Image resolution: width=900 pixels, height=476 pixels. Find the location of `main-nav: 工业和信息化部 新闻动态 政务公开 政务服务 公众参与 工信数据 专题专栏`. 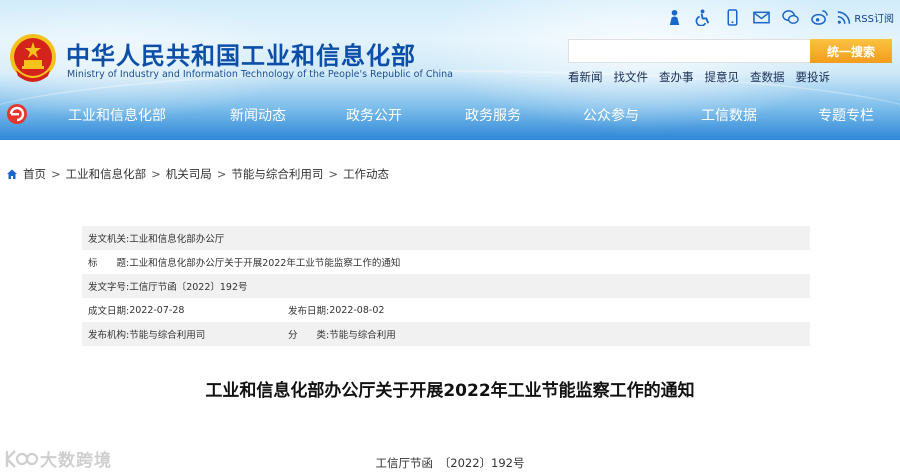

main-nav: 工业和信息化部 新闻动态 政务公开 政务服务 公众参与 工信数据 专题专栏 is located at coordinates (450, 115).